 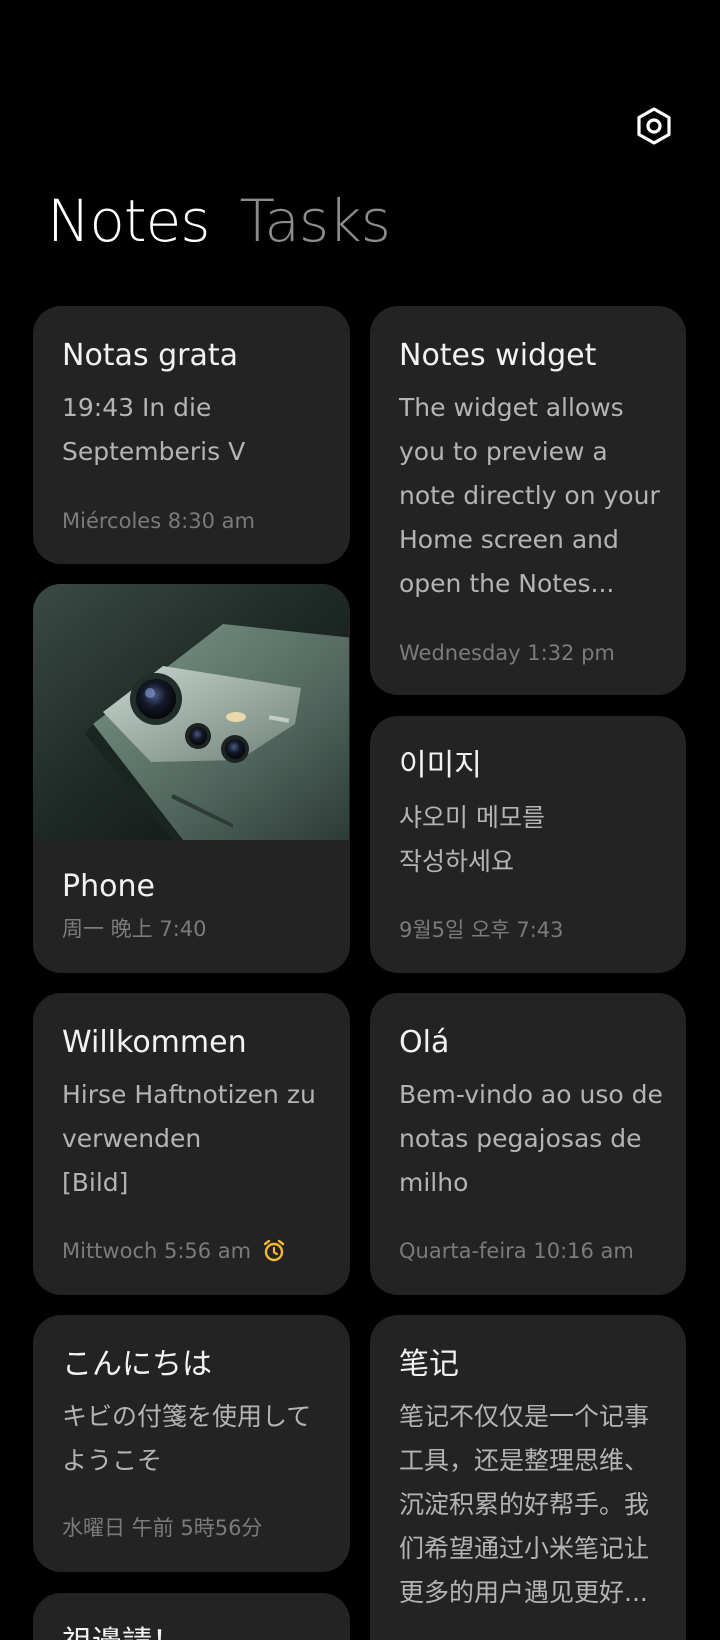 I want to click on note-title: Phone, so click(x=108, y=886).